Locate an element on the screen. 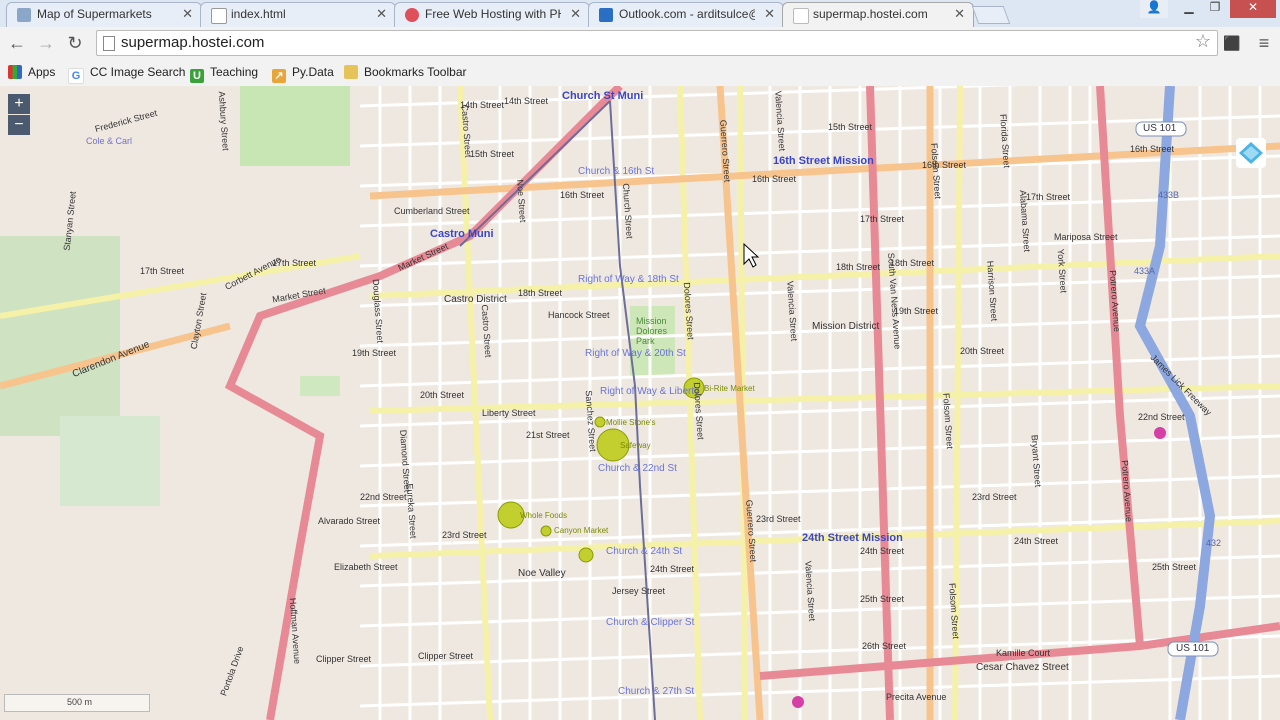  user-icon: 👤 is located at coordinates (1154, 9).